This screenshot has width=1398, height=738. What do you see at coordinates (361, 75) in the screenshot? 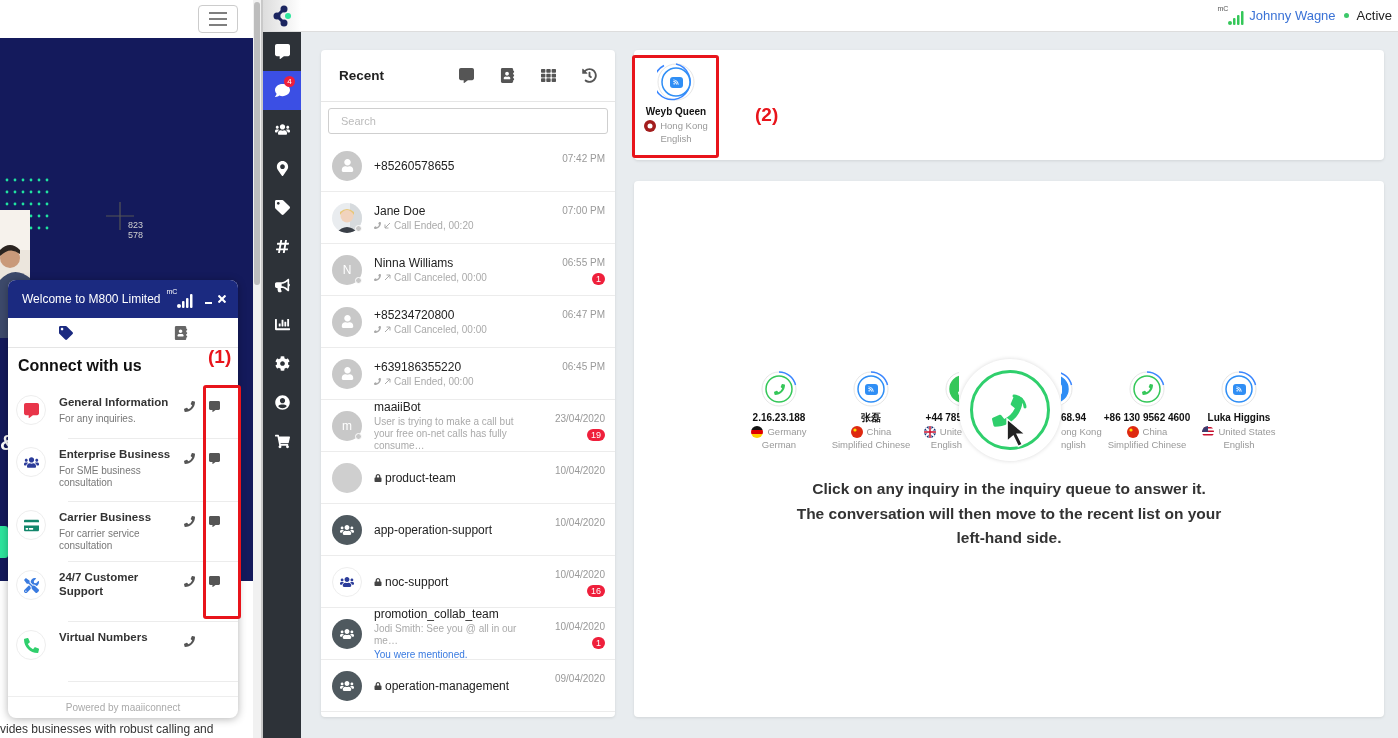
I see `panel-title: Recent` at bounding box center [361, 75].